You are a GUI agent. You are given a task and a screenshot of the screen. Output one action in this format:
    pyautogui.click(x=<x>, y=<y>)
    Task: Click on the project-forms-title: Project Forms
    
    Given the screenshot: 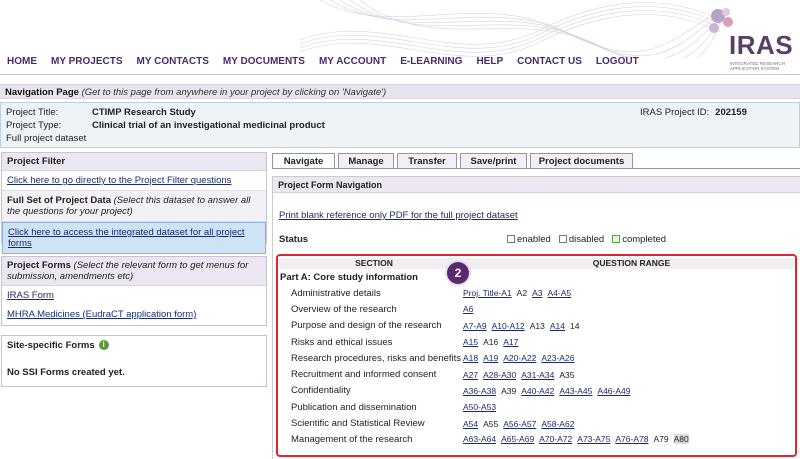 What is the action you would take?
    pyautogui.click(x=39, y=265)
    